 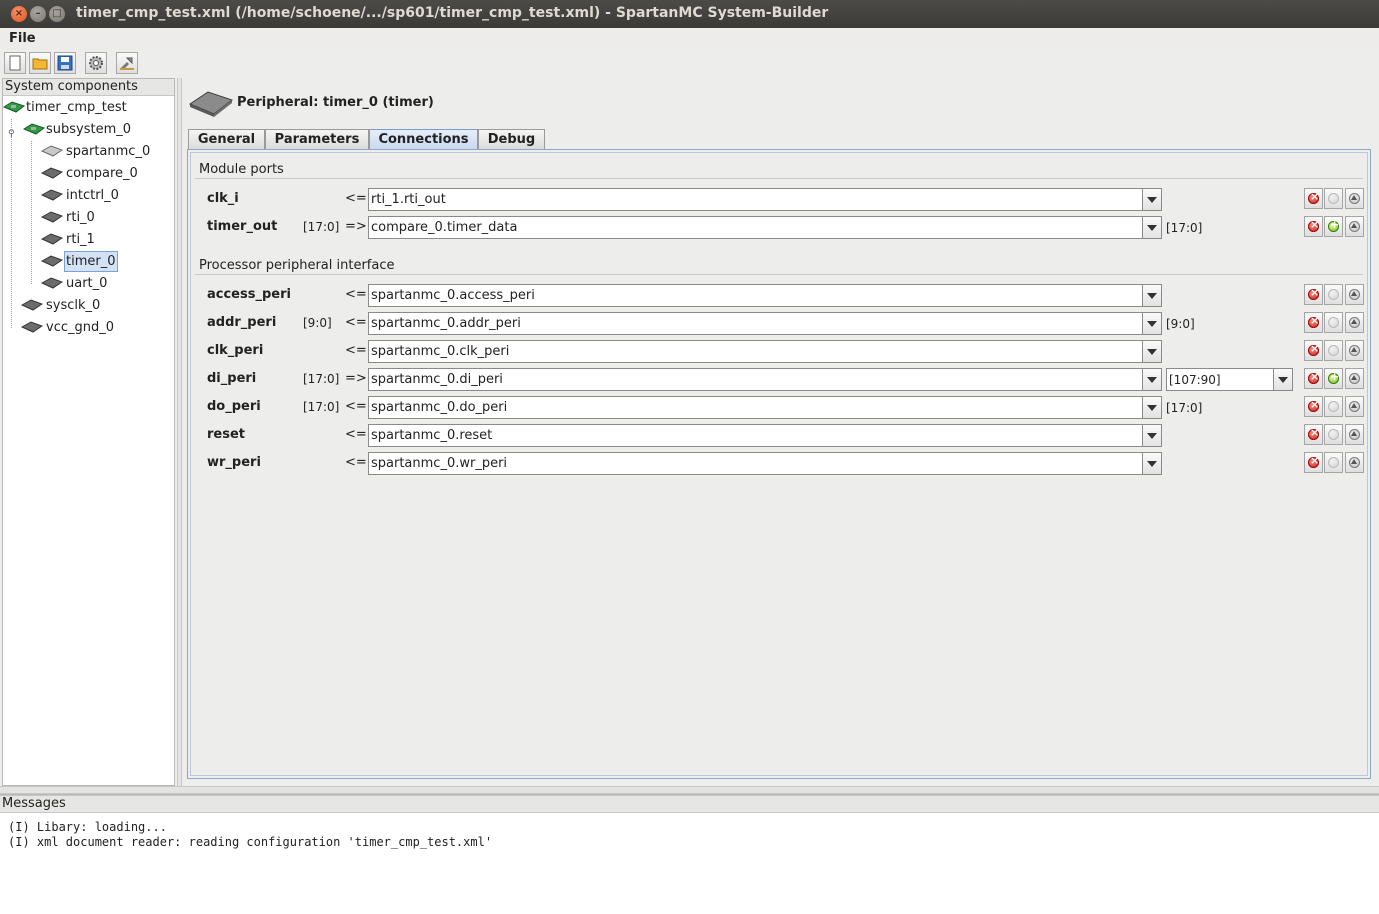 I want to click on port-row-reset: reset <= spartanmc_0.reset, so click(x=779, y=435).